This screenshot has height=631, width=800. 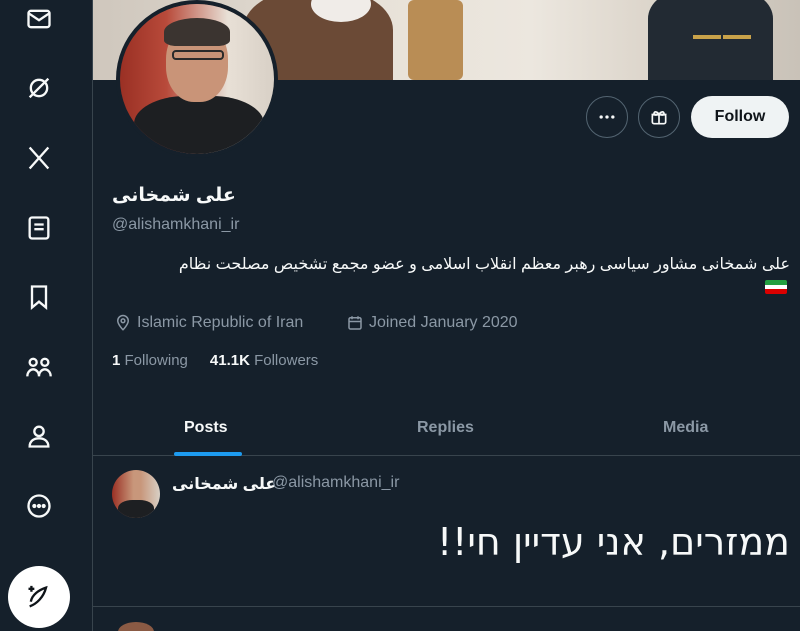 I want to click on banner-chair, so click(x=435, y=40).